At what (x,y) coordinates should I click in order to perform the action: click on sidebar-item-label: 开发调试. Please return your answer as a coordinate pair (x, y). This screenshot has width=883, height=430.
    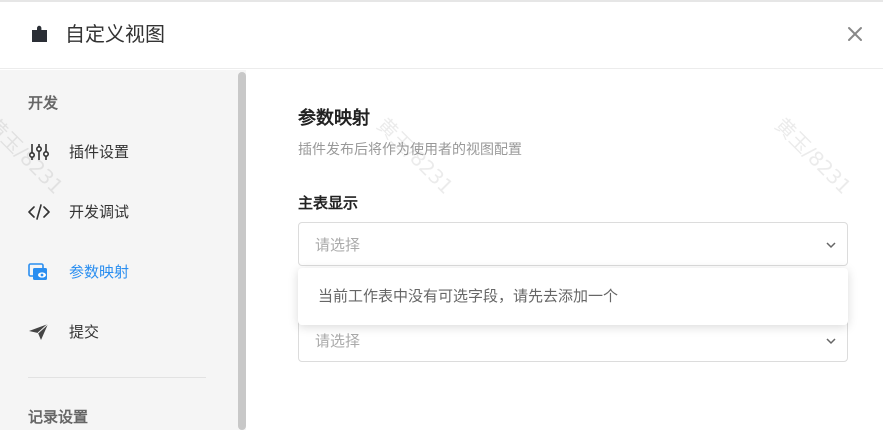
    Looking at the image, I should click on (99, 212).